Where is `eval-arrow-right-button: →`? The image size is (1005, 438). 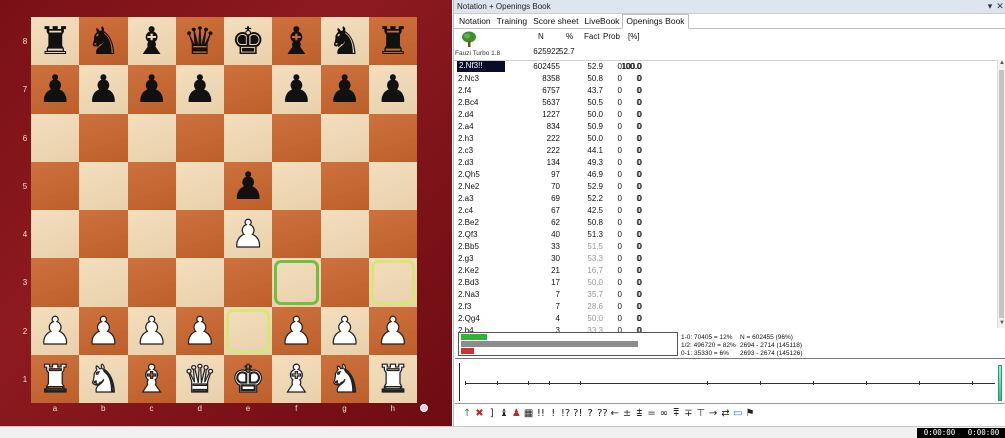 eval-arrow-right-button: → is located at coordinates (713, 413).